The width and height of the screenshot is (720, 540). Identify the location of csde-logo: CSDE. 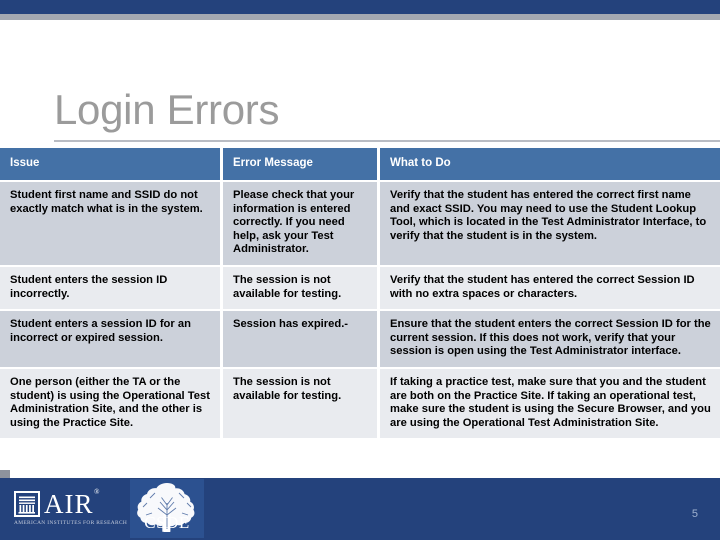
(167, 508).